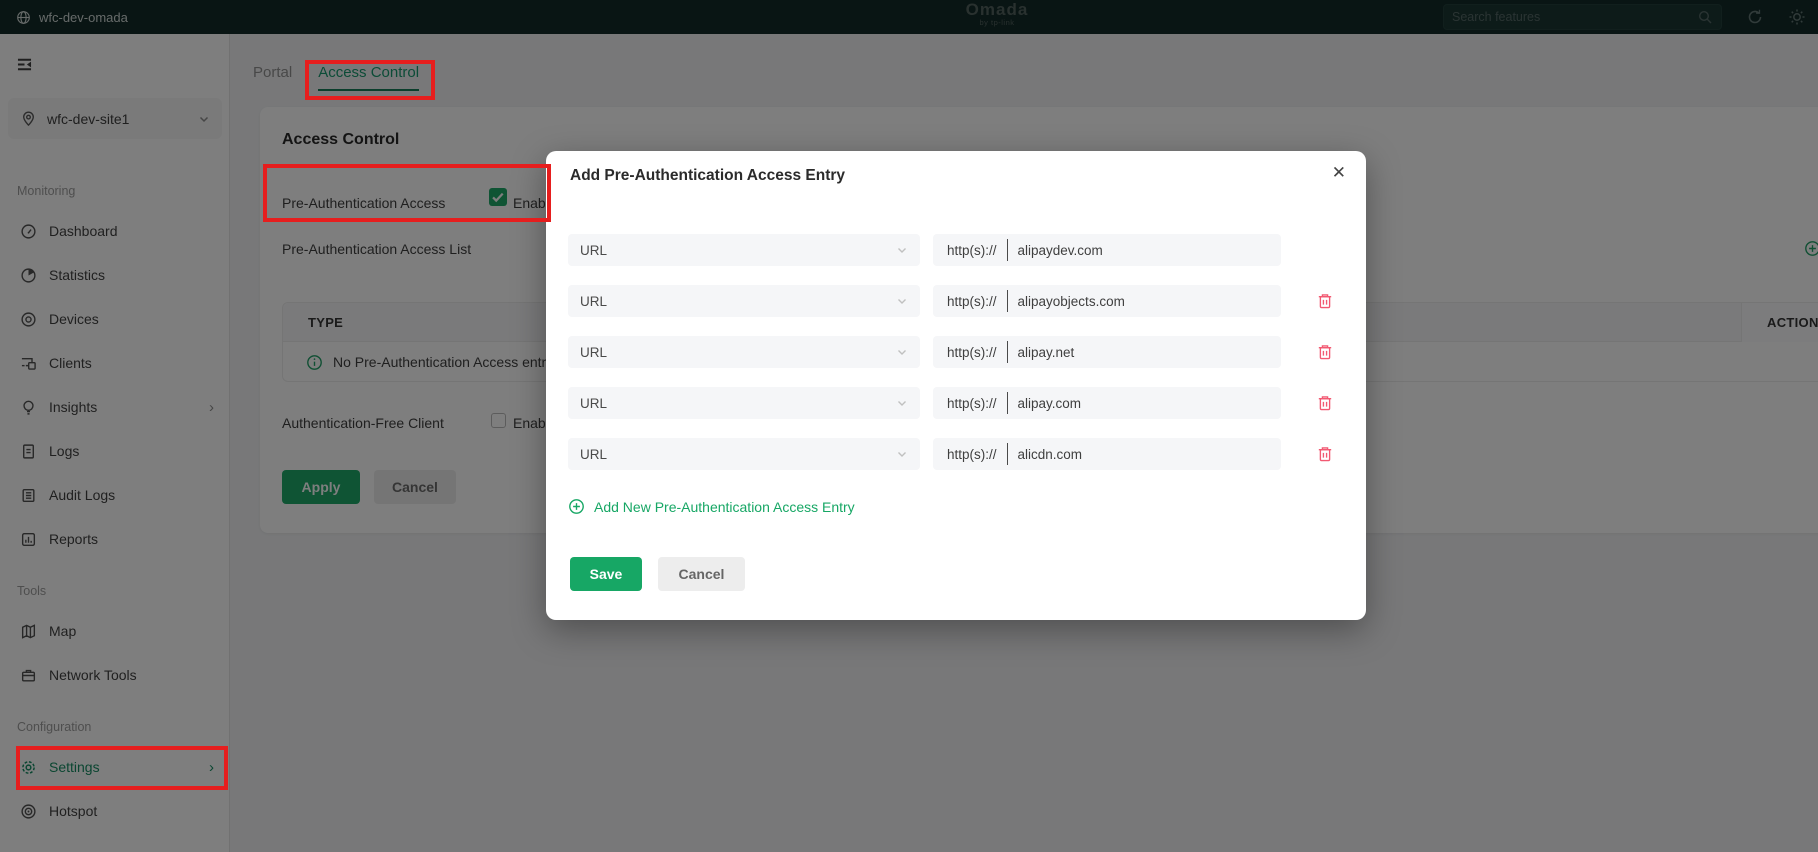 Image resolution: width=1818 pixels, height=852 pixels. Describe the element at coordinates (606, 574) in the screenshot. I see `save-button: Save` at that location.